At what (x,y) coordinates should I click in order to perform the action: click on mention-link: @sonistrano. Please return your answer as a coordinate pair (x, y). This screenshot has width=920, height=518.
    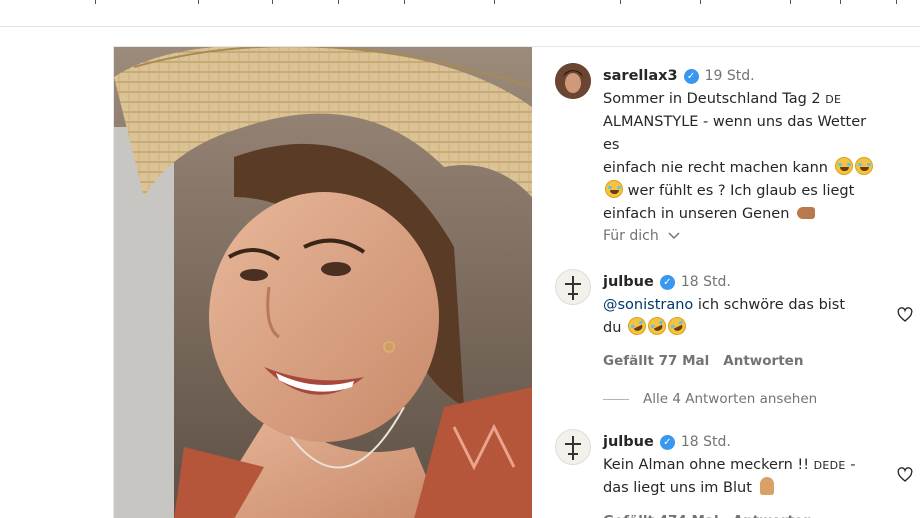
    Looking at the image, I should click on (648, 305).